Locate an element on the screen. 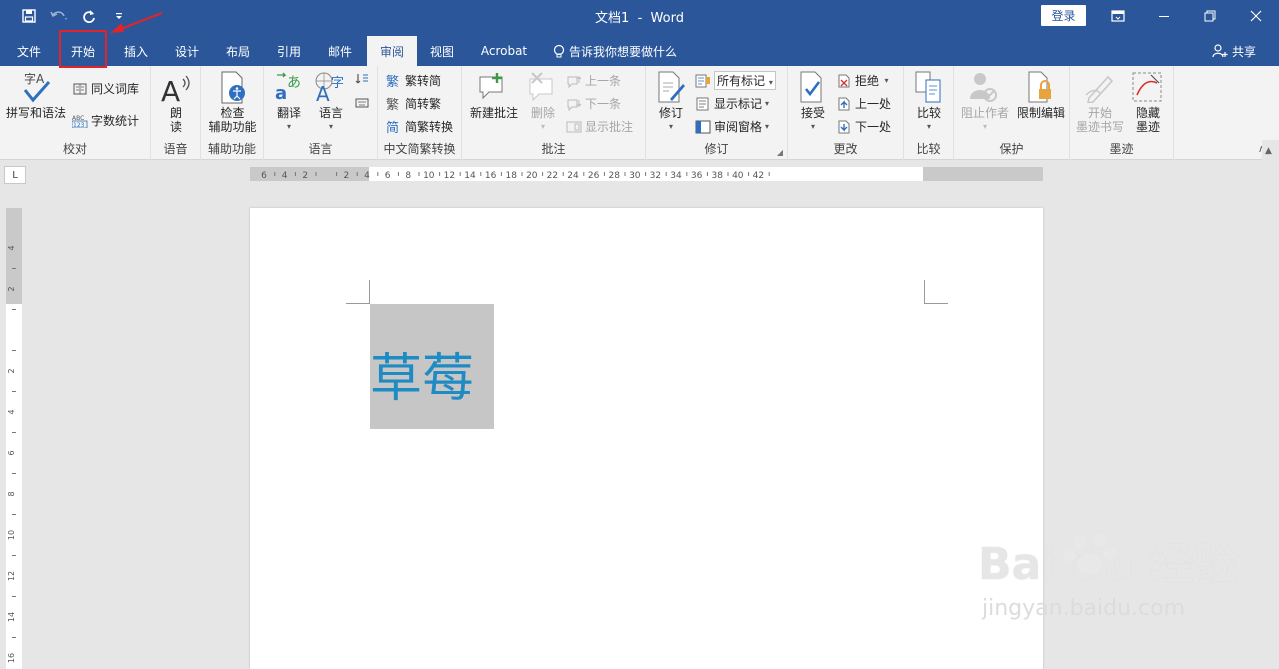 The height and width of the screenshot is (669, 1279). ruler-tick-label: 2 is located at coordinates (11, 288).